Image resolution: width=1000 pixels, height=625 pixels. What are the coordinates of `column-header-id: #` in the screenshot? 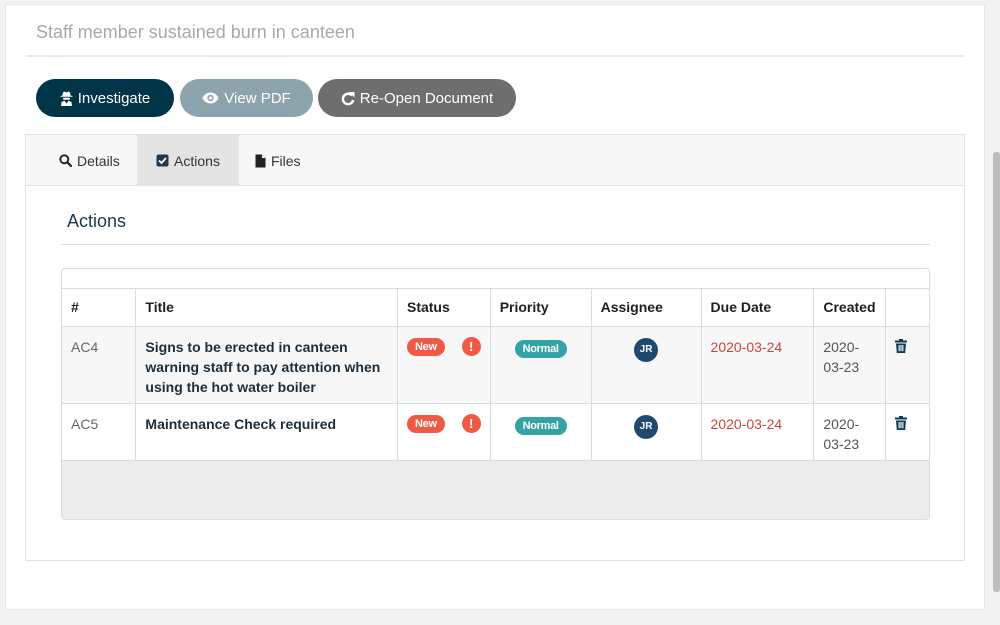 It's located at (99, 307).